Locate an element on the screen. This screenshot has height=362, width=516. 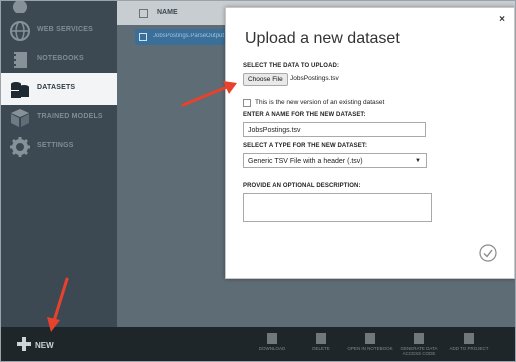
plus-icon is located at coordinates (24, 344).